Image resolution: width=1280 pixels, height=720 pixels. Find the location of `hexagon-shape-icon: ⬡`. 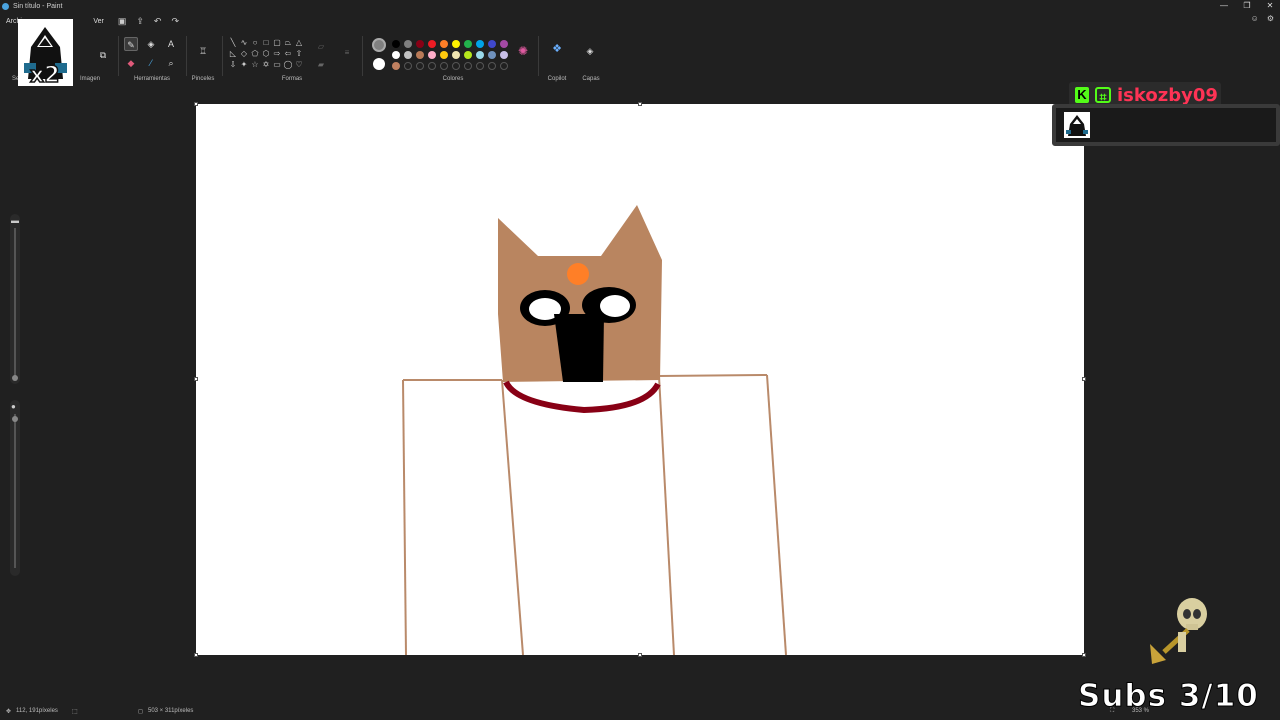

hexagon-shape-icon: ⬡ is located at coordinates (266, 54).